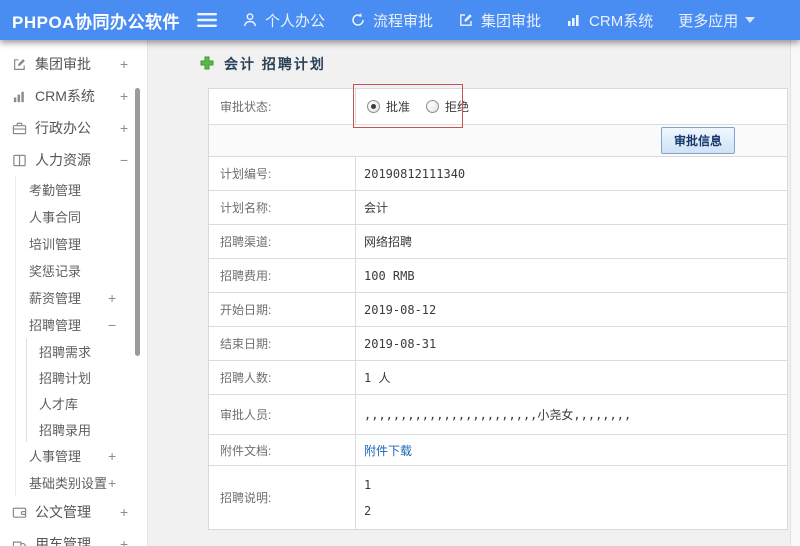  Describe the element at coordinates (400, 343) in the screenshot. I see `field-value: 2019-08-31` at that location.